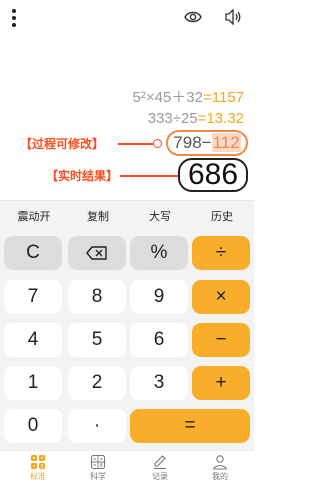 This screenshot has width=320, height=487. Describe the element at coordinates (34, 217) in the screenshot. I see `vibration-toggle-button: 震动开` at that location.